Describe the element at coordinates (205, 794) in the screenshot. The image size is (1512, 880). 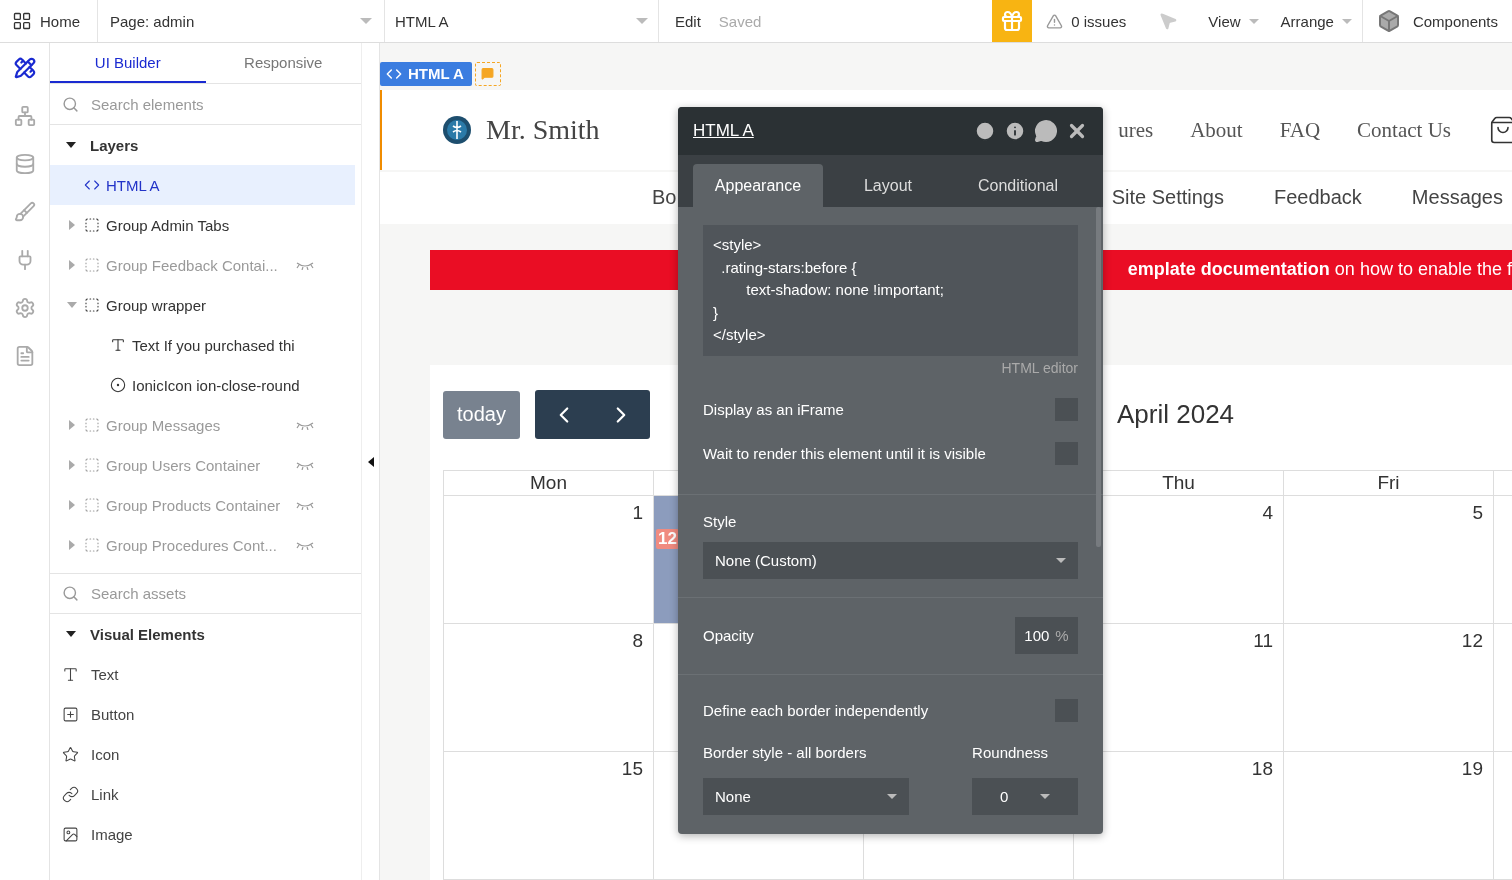
I see `element-item: Link` at that location.